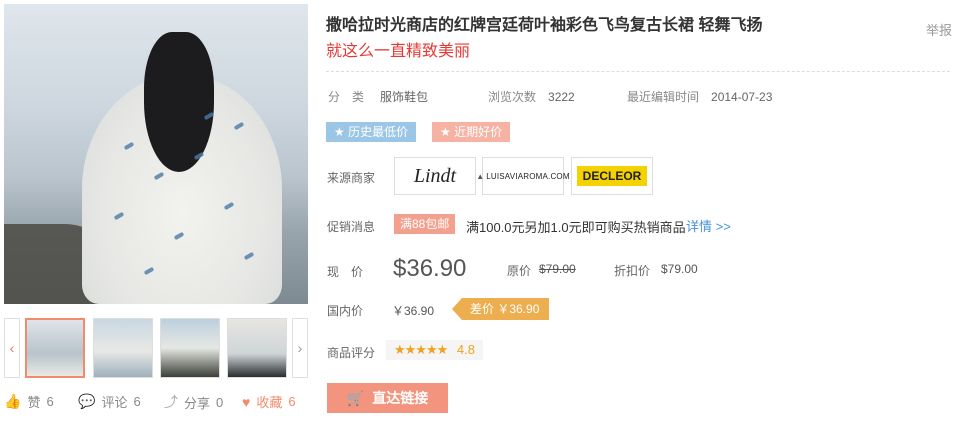  I want to click on prev-thumb-button: ‹, so click(12, 348).